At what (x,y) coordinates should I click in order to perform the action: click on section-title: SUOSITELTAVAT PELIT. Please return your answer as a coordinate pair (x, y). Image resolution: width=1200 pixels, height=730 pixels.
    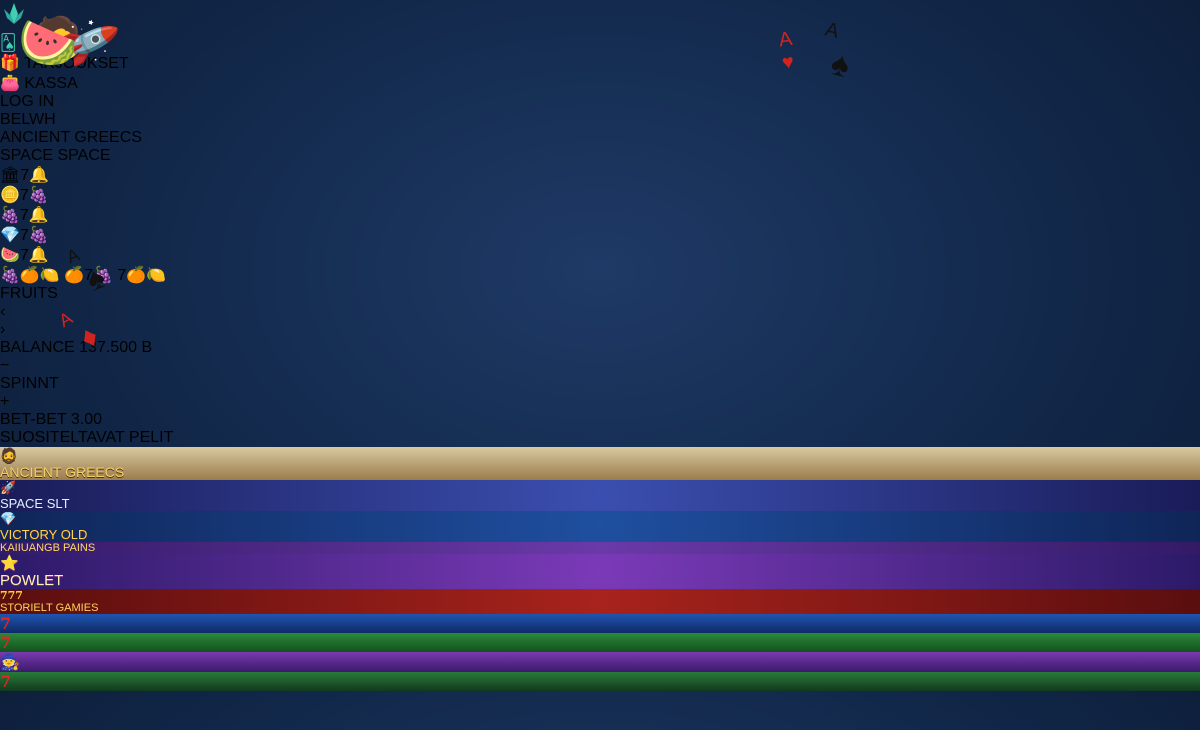
    Looking at the image, I should click on (87, 437).